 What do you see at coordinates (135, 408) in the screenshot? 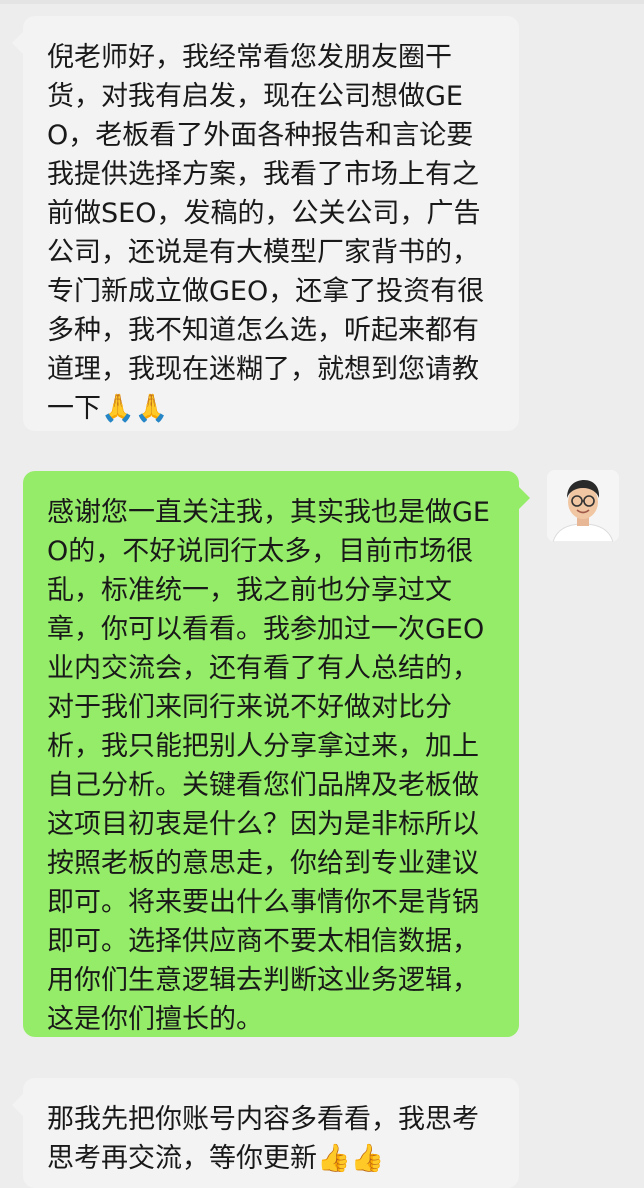
I see `folded-hands-emoji-icon: 🙏🙏` at bounding box center [135, 408].